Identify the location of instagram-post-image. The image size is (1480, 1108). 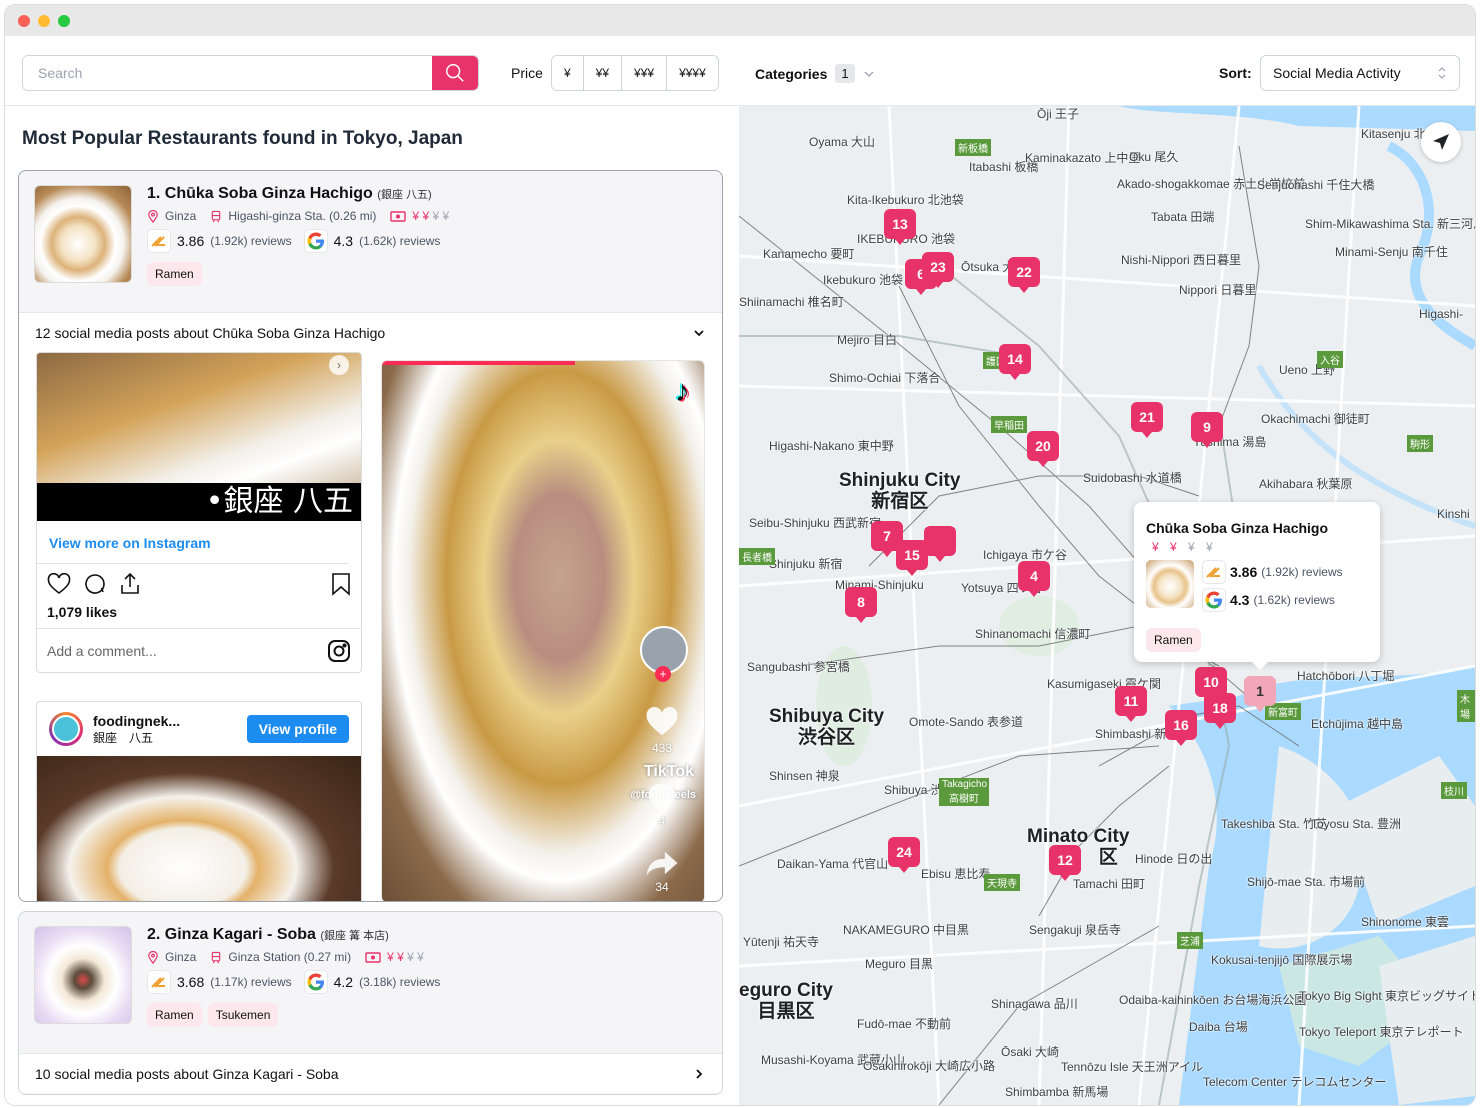
(199, 828).